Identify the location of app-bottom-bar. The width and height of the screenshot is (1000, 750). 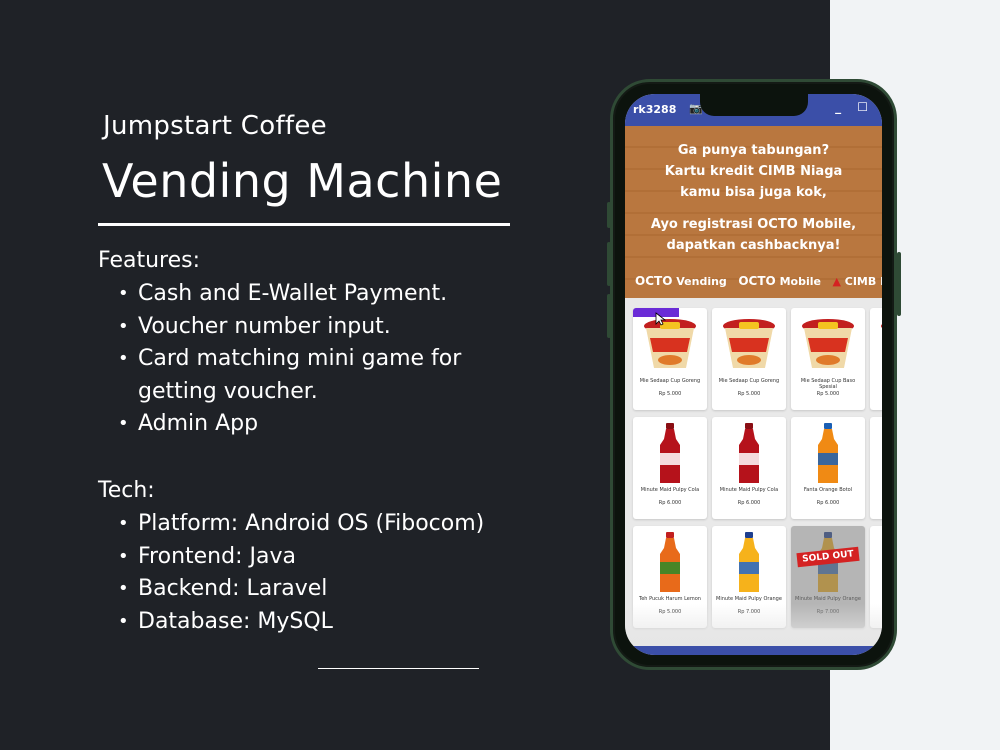
(753, 650).